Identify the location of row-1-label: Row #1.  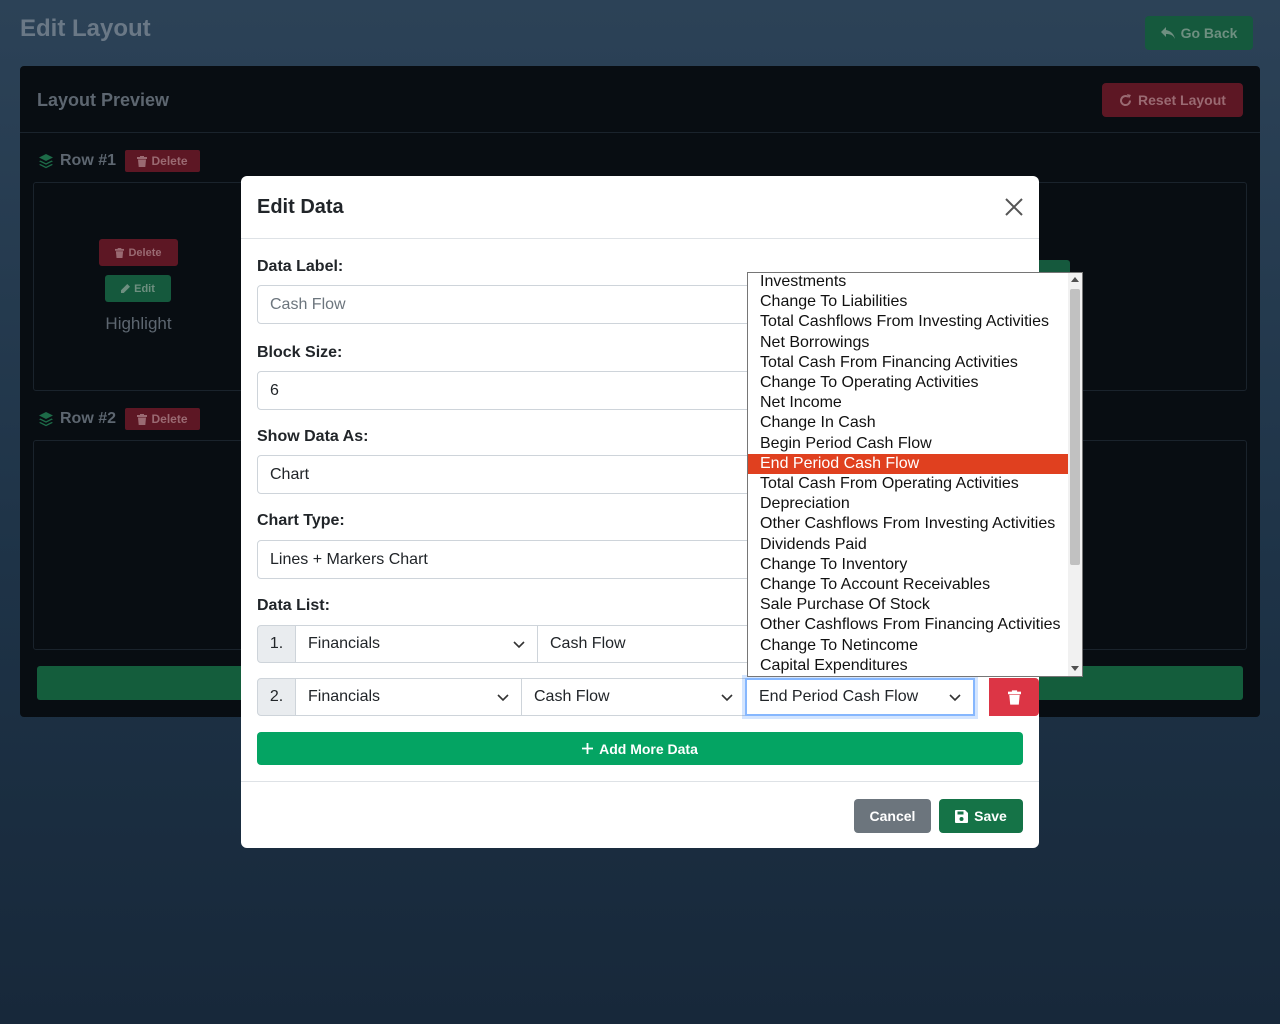
(77, 161).